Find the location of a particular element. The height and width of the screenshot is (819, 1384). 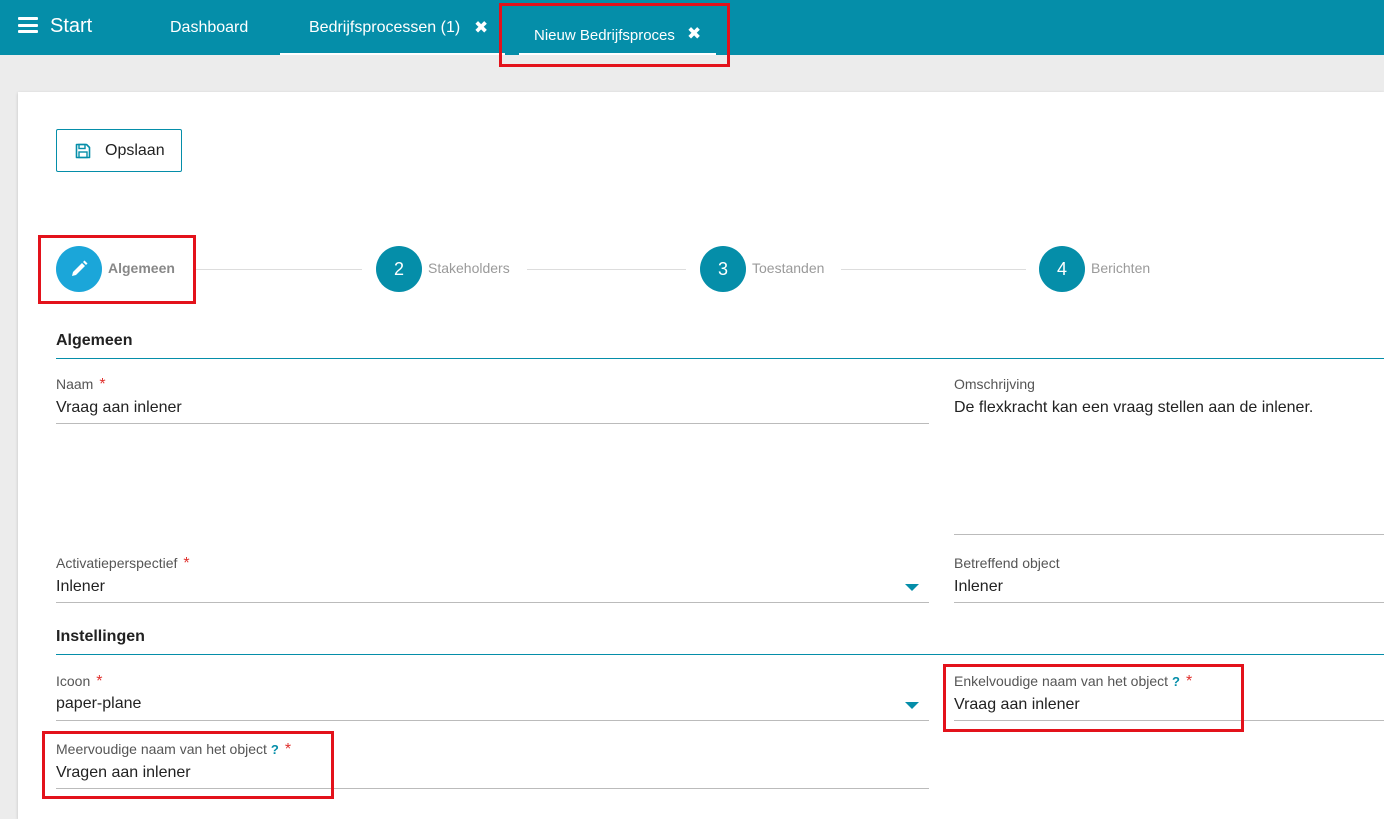

floppy-disk-icon is located at coordinates (83, 151).